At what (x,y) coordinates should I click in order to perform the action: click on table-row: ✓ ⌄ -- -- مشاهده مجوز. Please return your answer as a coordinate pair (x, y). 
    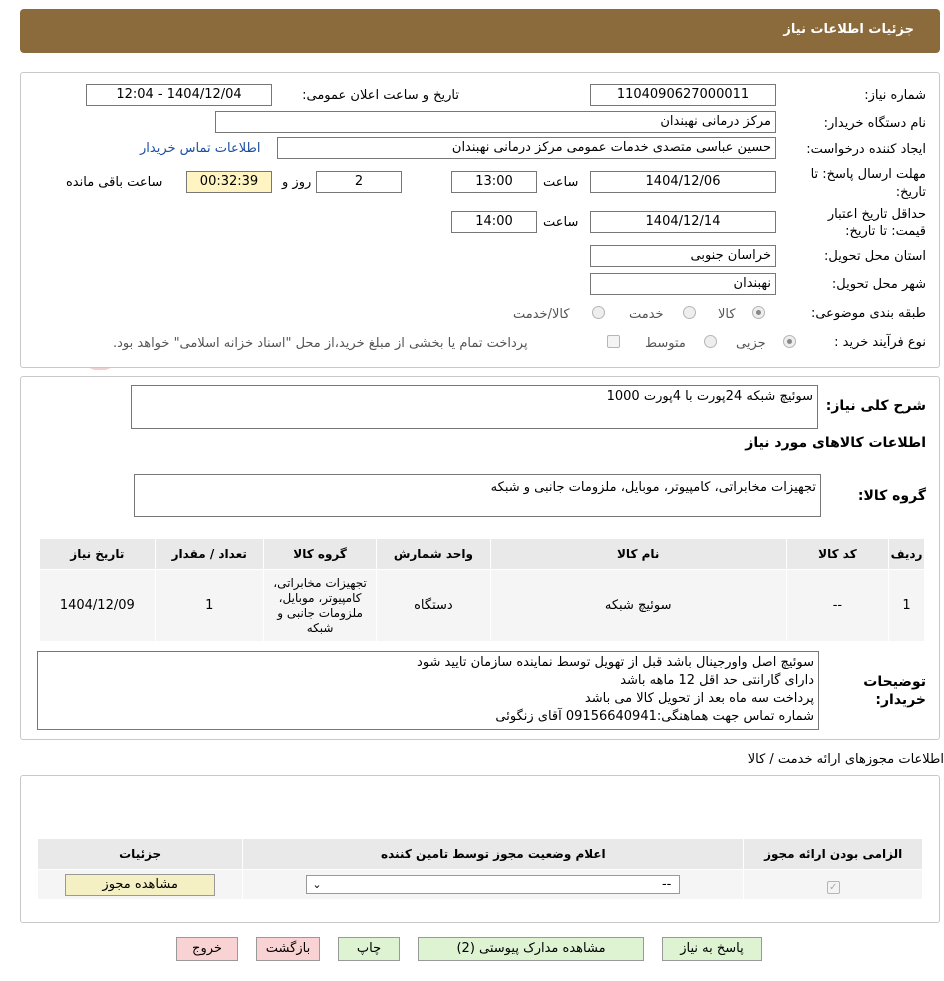
    Looking at the image, I should click on (479, 884).